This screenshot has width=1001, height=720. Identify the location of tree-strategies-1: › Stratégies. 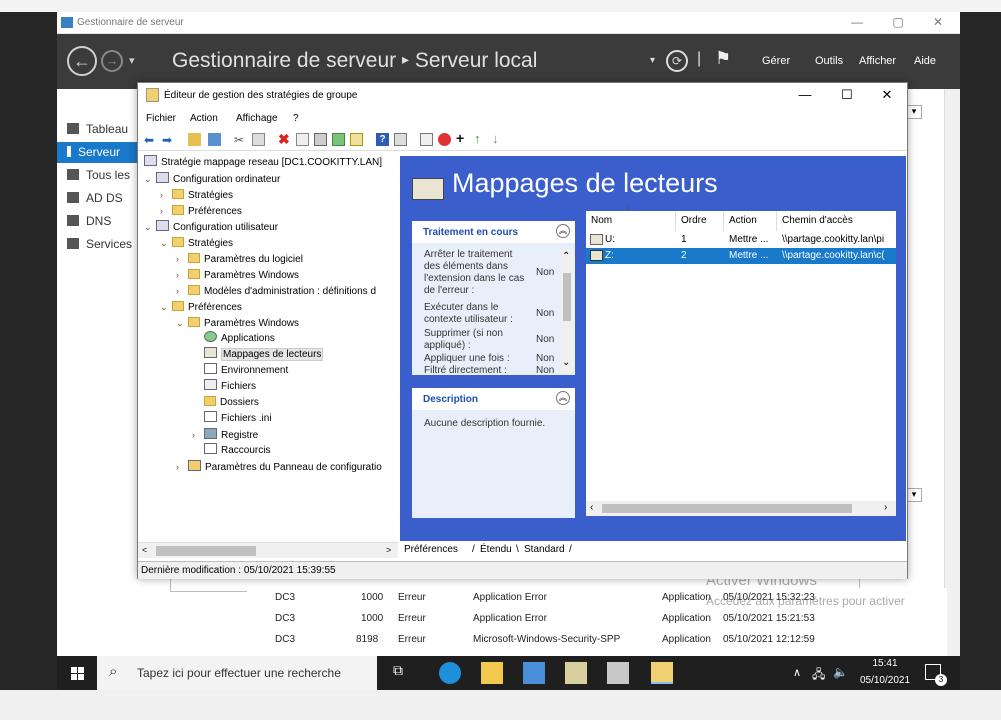
(196, 195).